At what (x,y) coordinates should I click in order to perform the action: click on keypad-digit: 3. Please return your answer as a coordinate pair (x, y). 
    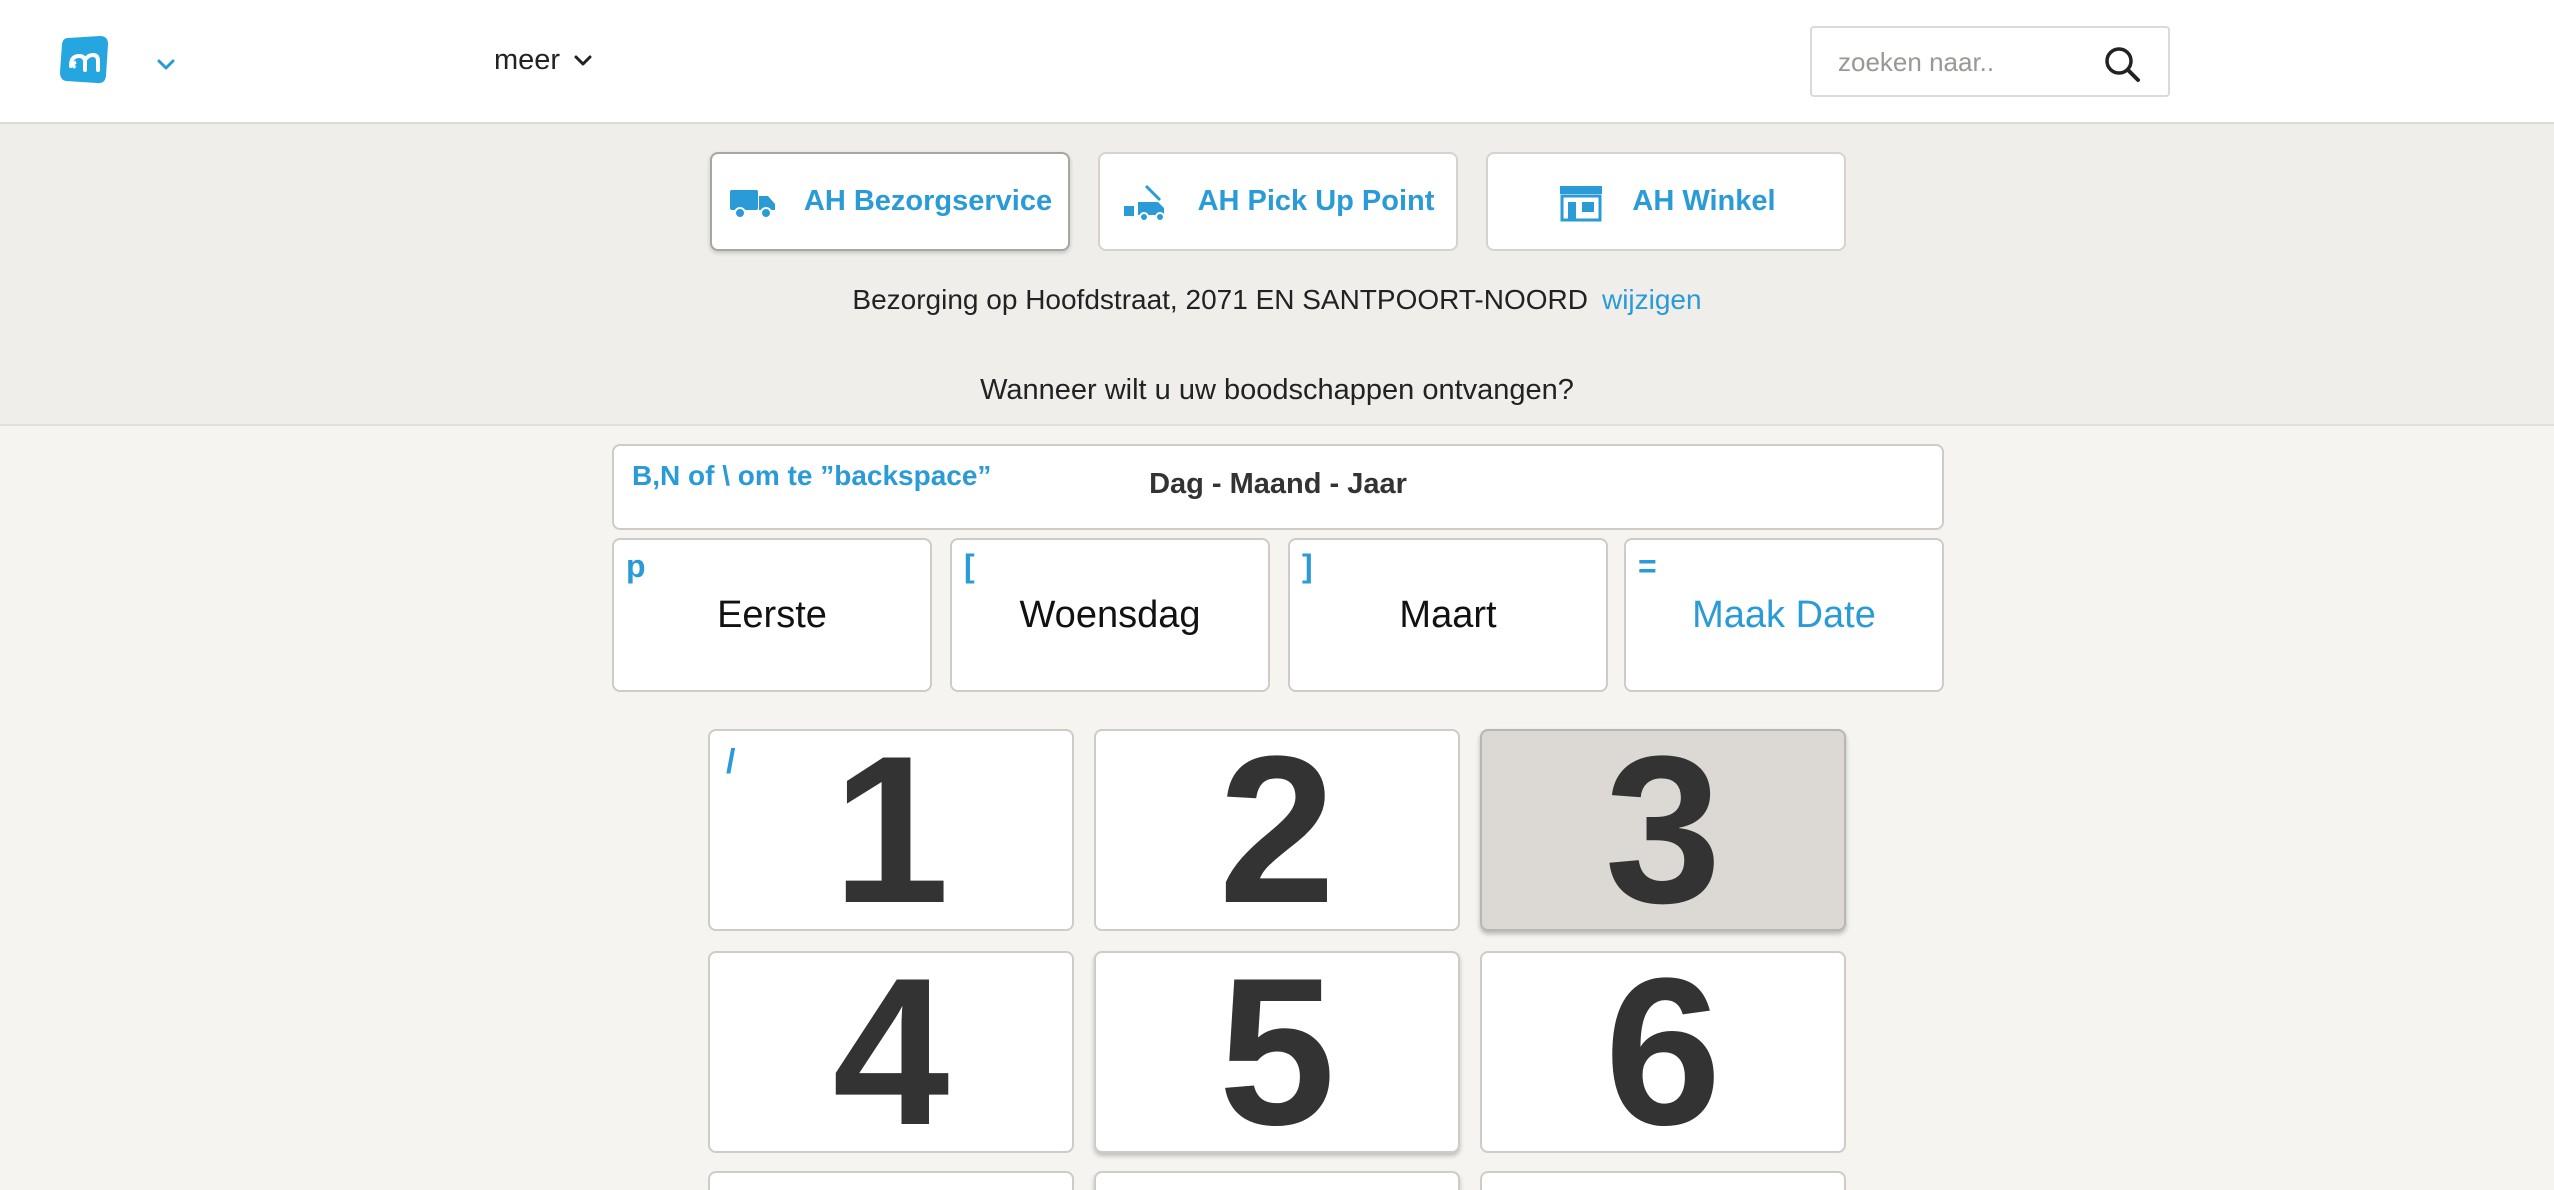
    Looking at the image, I should click on (1663, 830).